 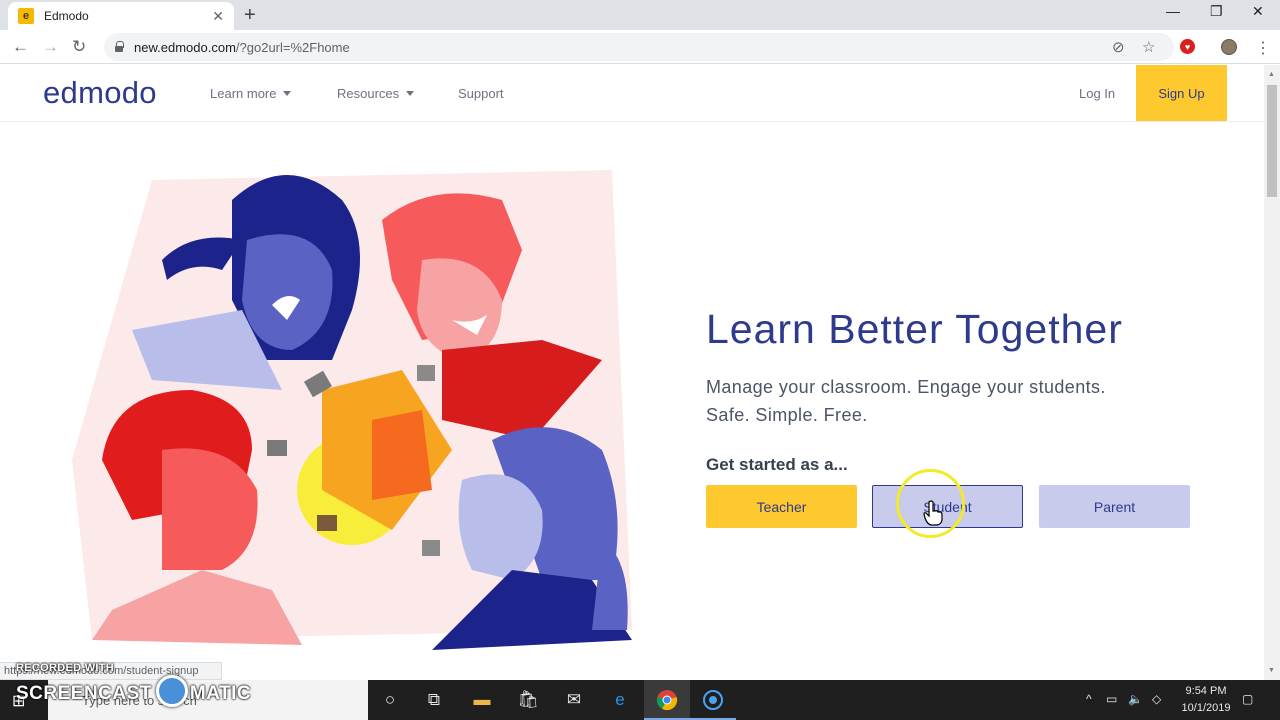 What do you see at coordinates (100, 93) in the screenshot?
I see `edmodo-logo: edmodo` at bounding box center [100, 93].